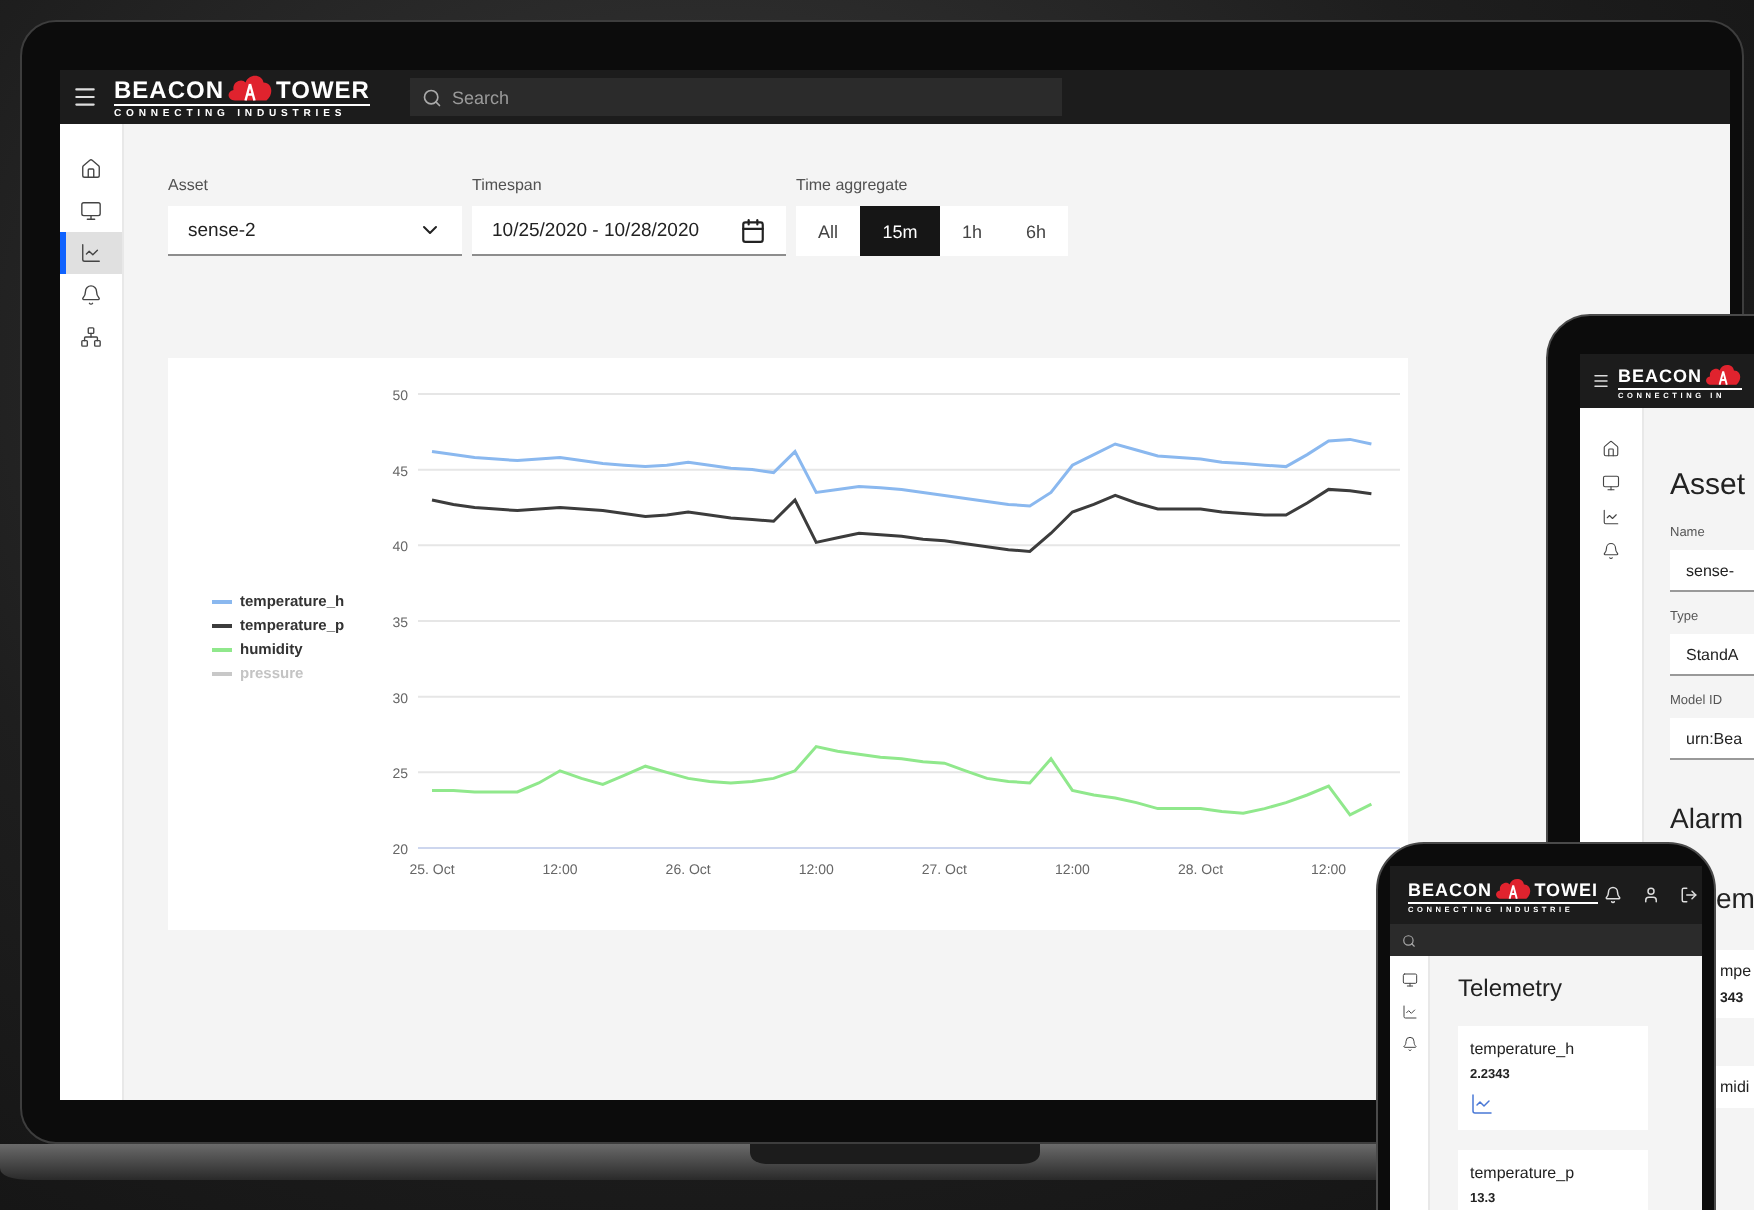  I want to click on user-icon, so click(1651, 895).